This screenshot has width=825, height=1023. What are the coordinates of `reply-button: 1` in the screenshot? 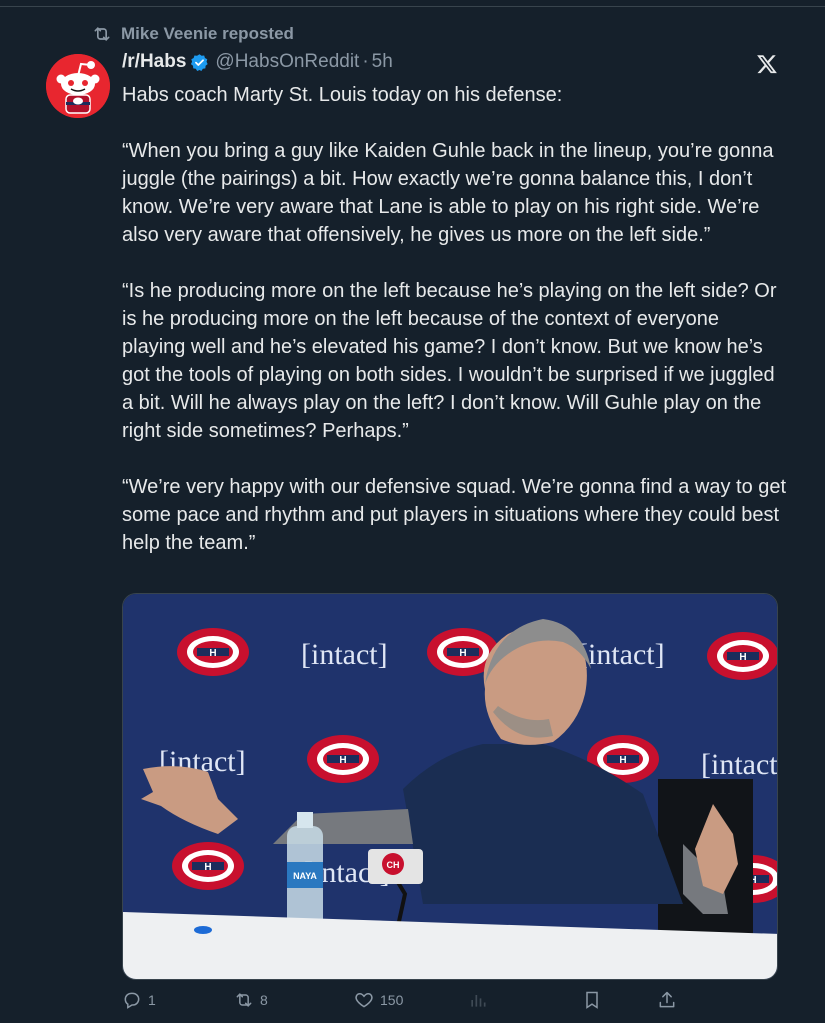 It's located at (139, 1000).